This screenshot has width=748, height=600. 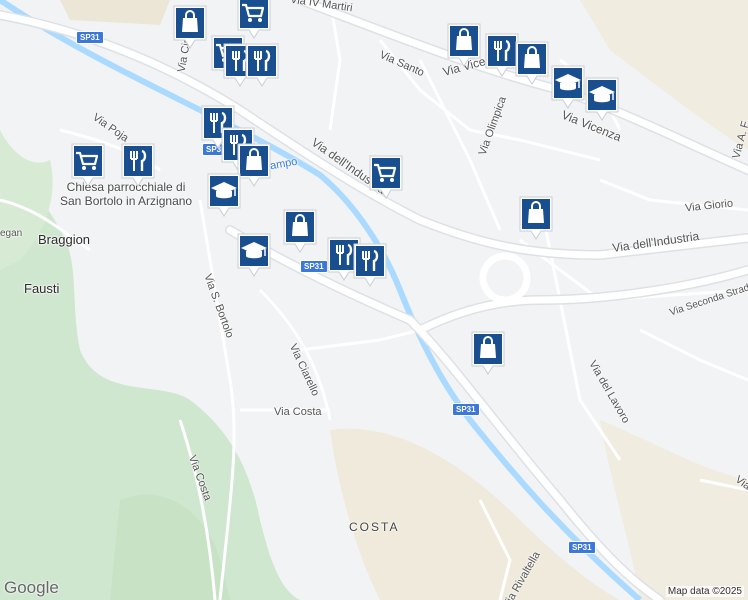 I want to click on map-attribution: Map data ©2025, so click(x=704, y=591).